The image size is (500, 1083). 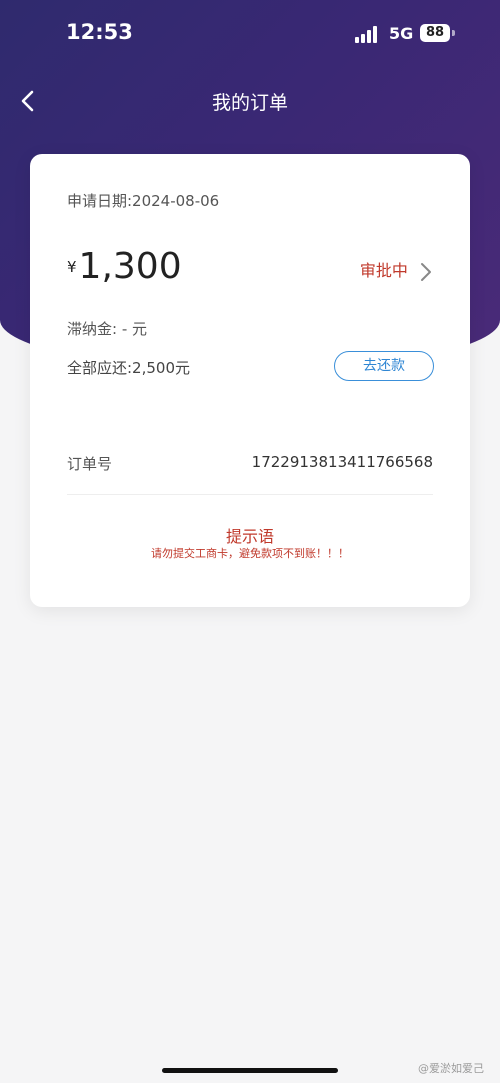 I want to click on tip-text: 请勿提交工商卡，避免款项不到账！！！, so click(x=250, y=553).